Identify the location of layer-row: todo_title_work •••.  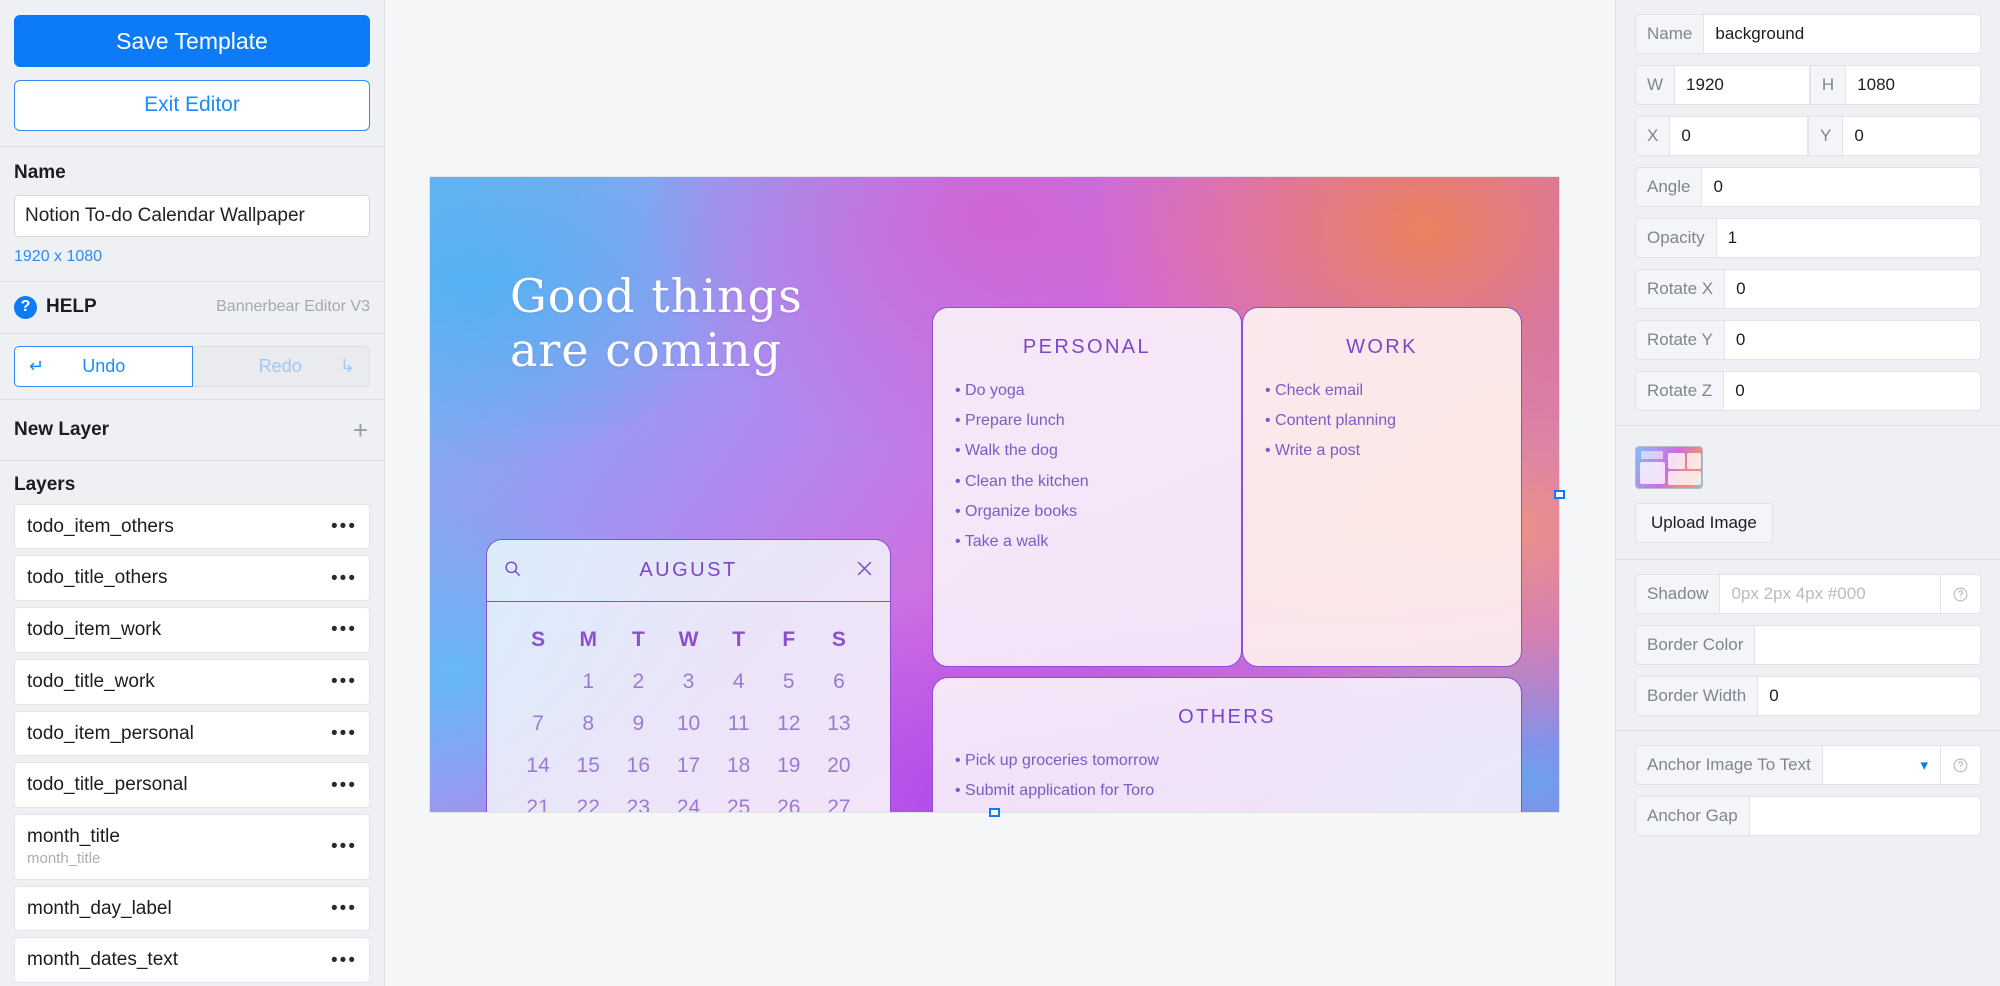
(192, 681).